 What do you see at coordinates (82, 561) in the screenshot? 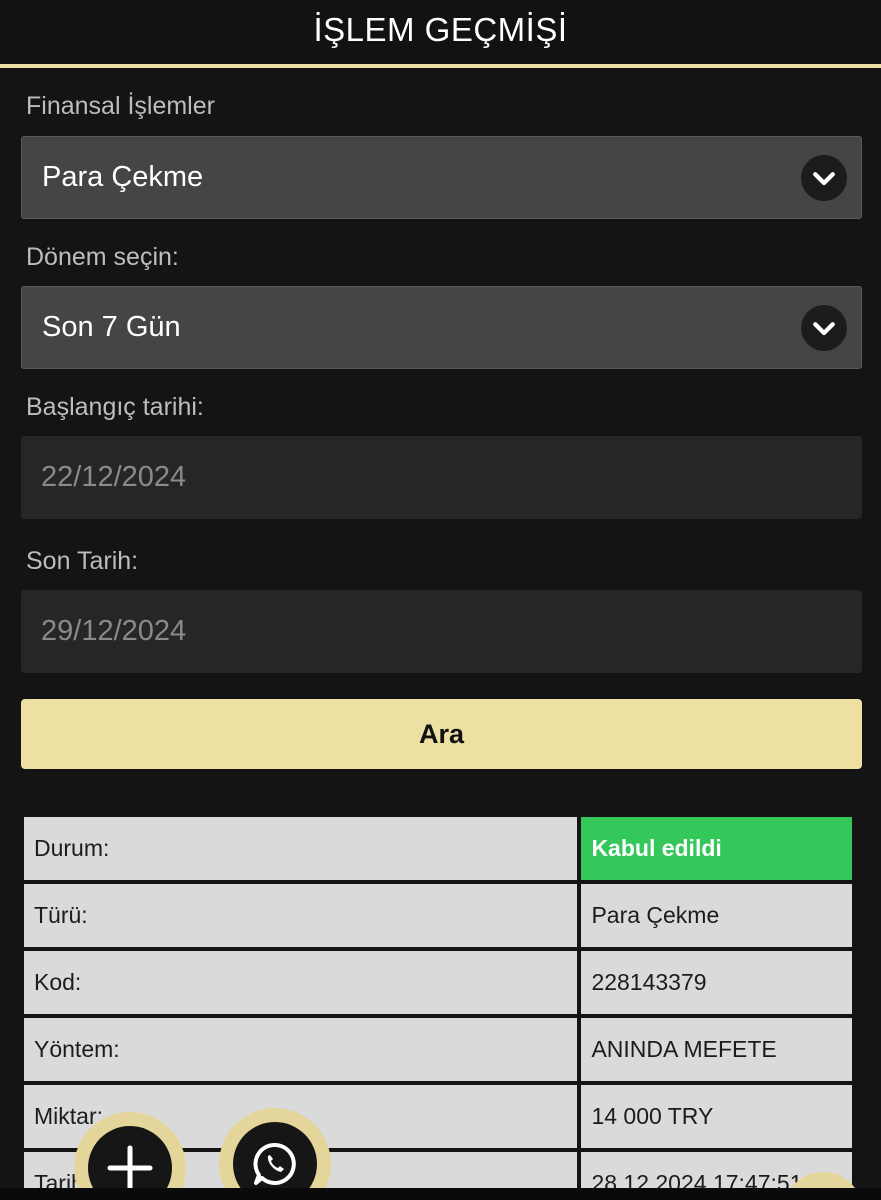
I see `end-date-label: Son Tarih:` at bounding box center [82, 561].